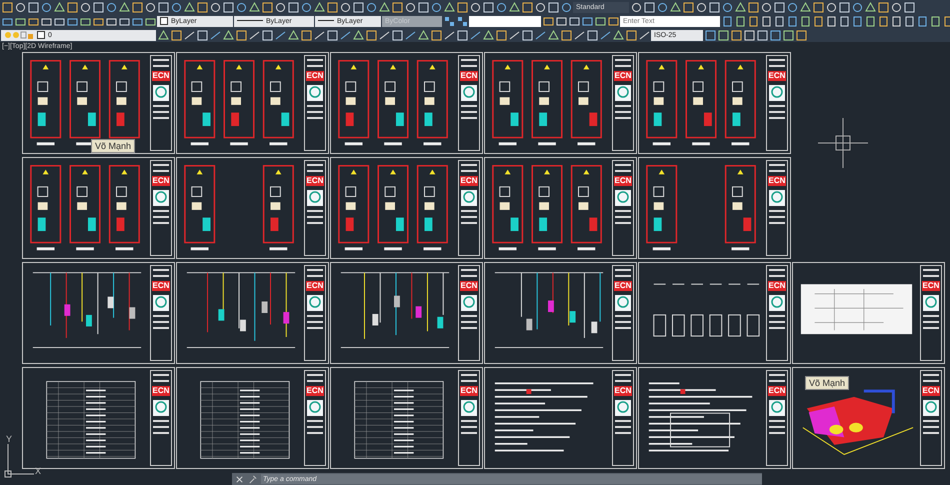 This screenshot has height=485, width=950. Describe the element at coordinates (239, 479) in the screenshot. I see `close-icon` at that location.